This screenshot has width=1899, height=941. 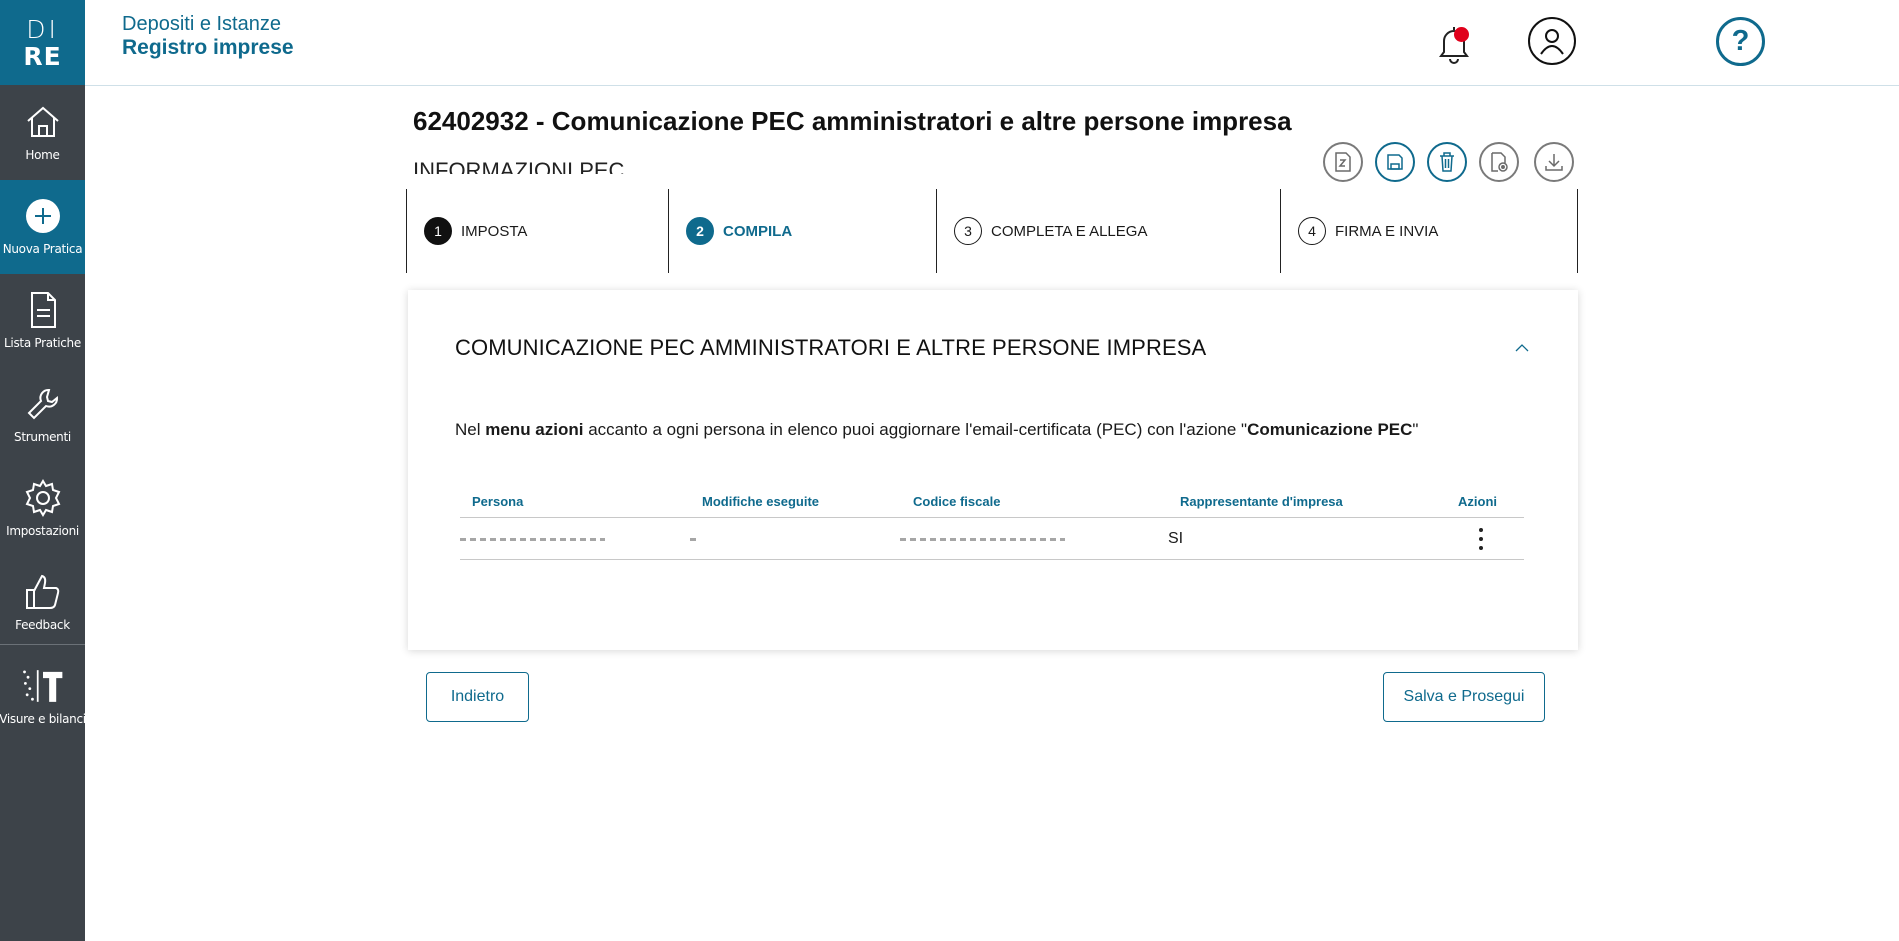 What do you see at coordinates (761, 501) in the screenshot?
I see `column-header-modifiche: Modifiche eseguite` at bounding box center [761, 501].